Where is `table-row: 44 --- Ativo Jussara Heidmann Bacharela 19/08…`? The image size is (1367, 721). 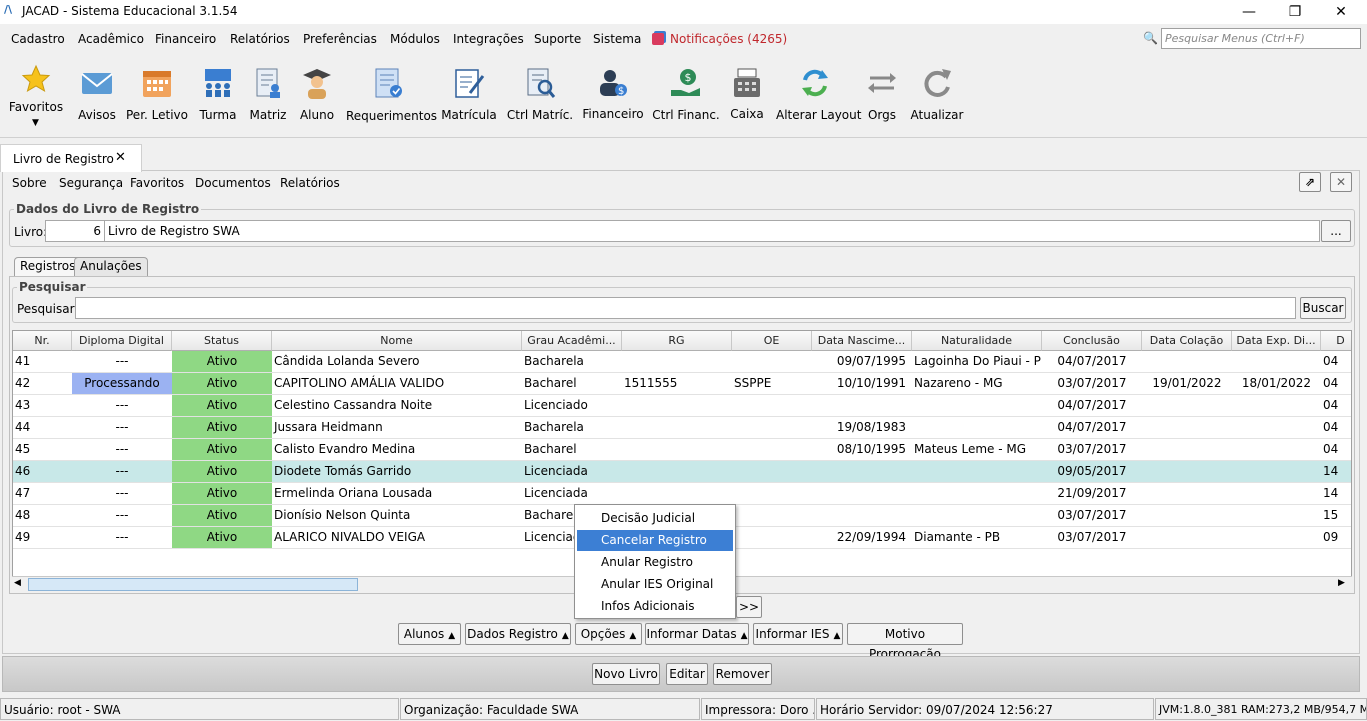 table-row: 44 --- Ativo Jussara Heidmann Bacharela 19/08… is located at coordinates (682, 428).